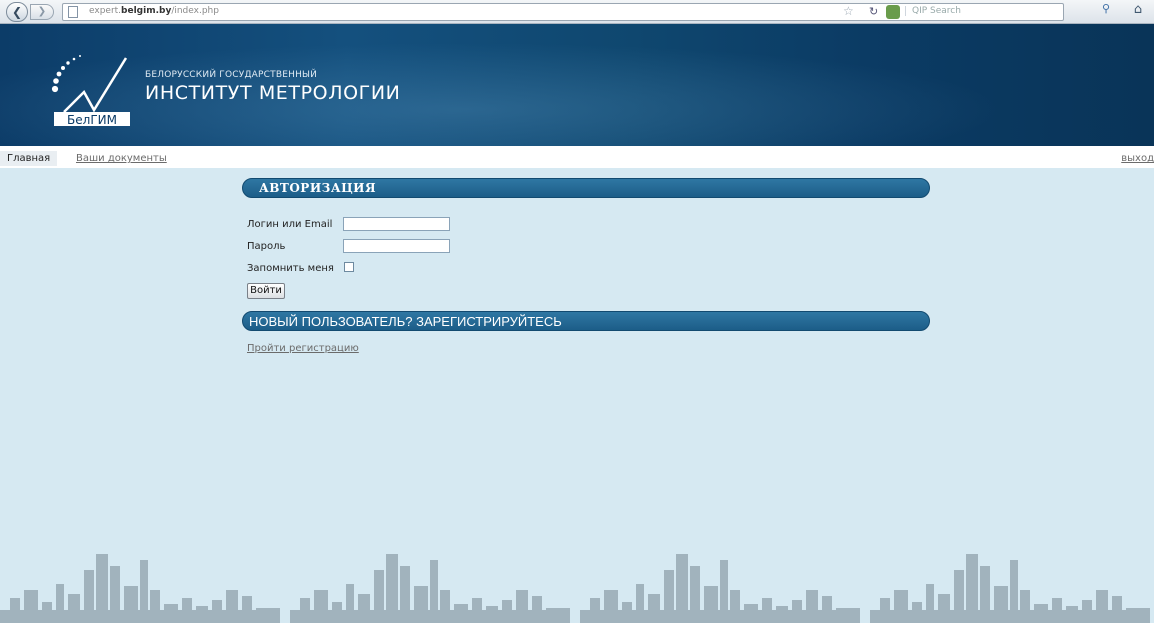 The height and width of the screenshot is (623, 1154). What do you see at coordinates (575, 588) in the screenshot?
I see `city-skyline-decoration` at bounding box center [575, 588].